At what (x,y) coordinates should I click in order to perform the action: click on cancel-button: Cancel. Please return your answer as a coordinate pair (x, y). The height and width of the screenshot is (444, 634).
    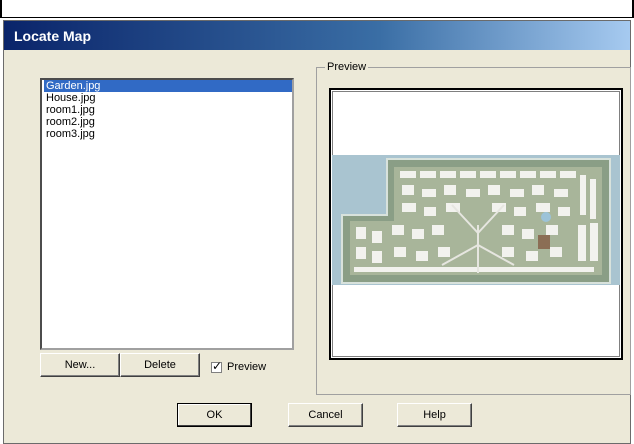
    Looking at the image, I should click on (325, 415).